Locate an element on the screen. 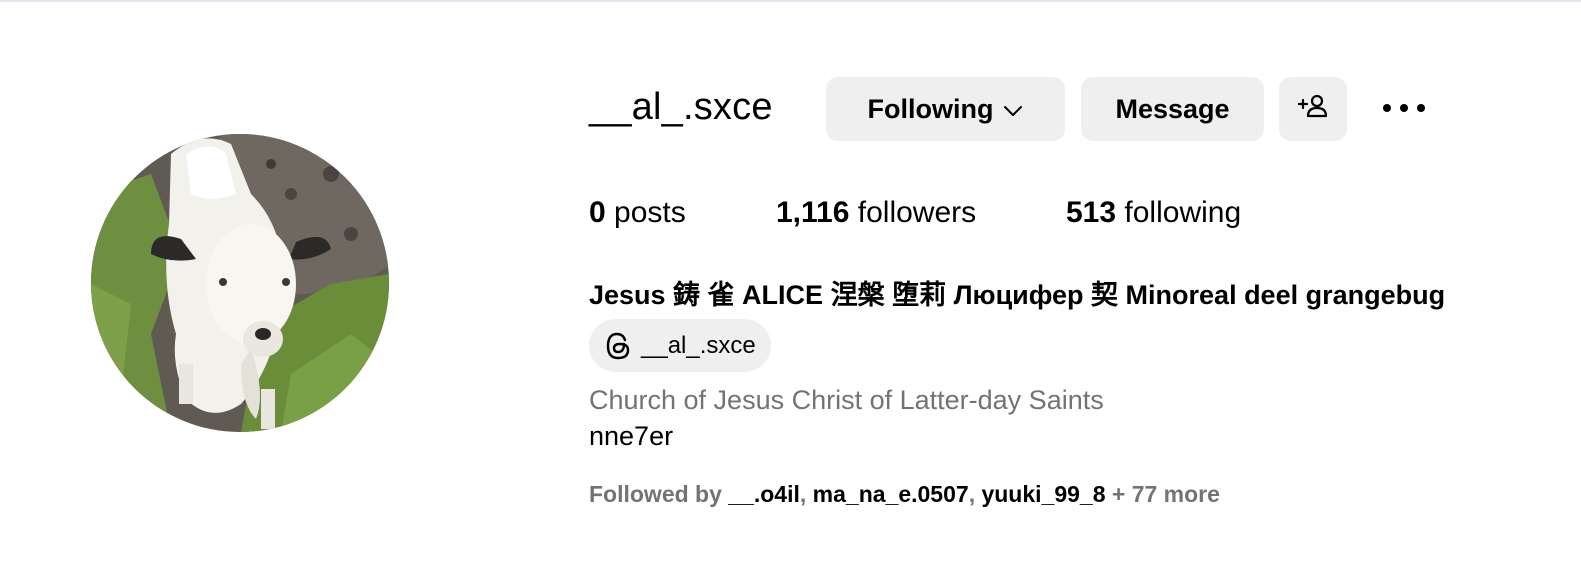  posts-label: posts is located at coordinates (650, 212).